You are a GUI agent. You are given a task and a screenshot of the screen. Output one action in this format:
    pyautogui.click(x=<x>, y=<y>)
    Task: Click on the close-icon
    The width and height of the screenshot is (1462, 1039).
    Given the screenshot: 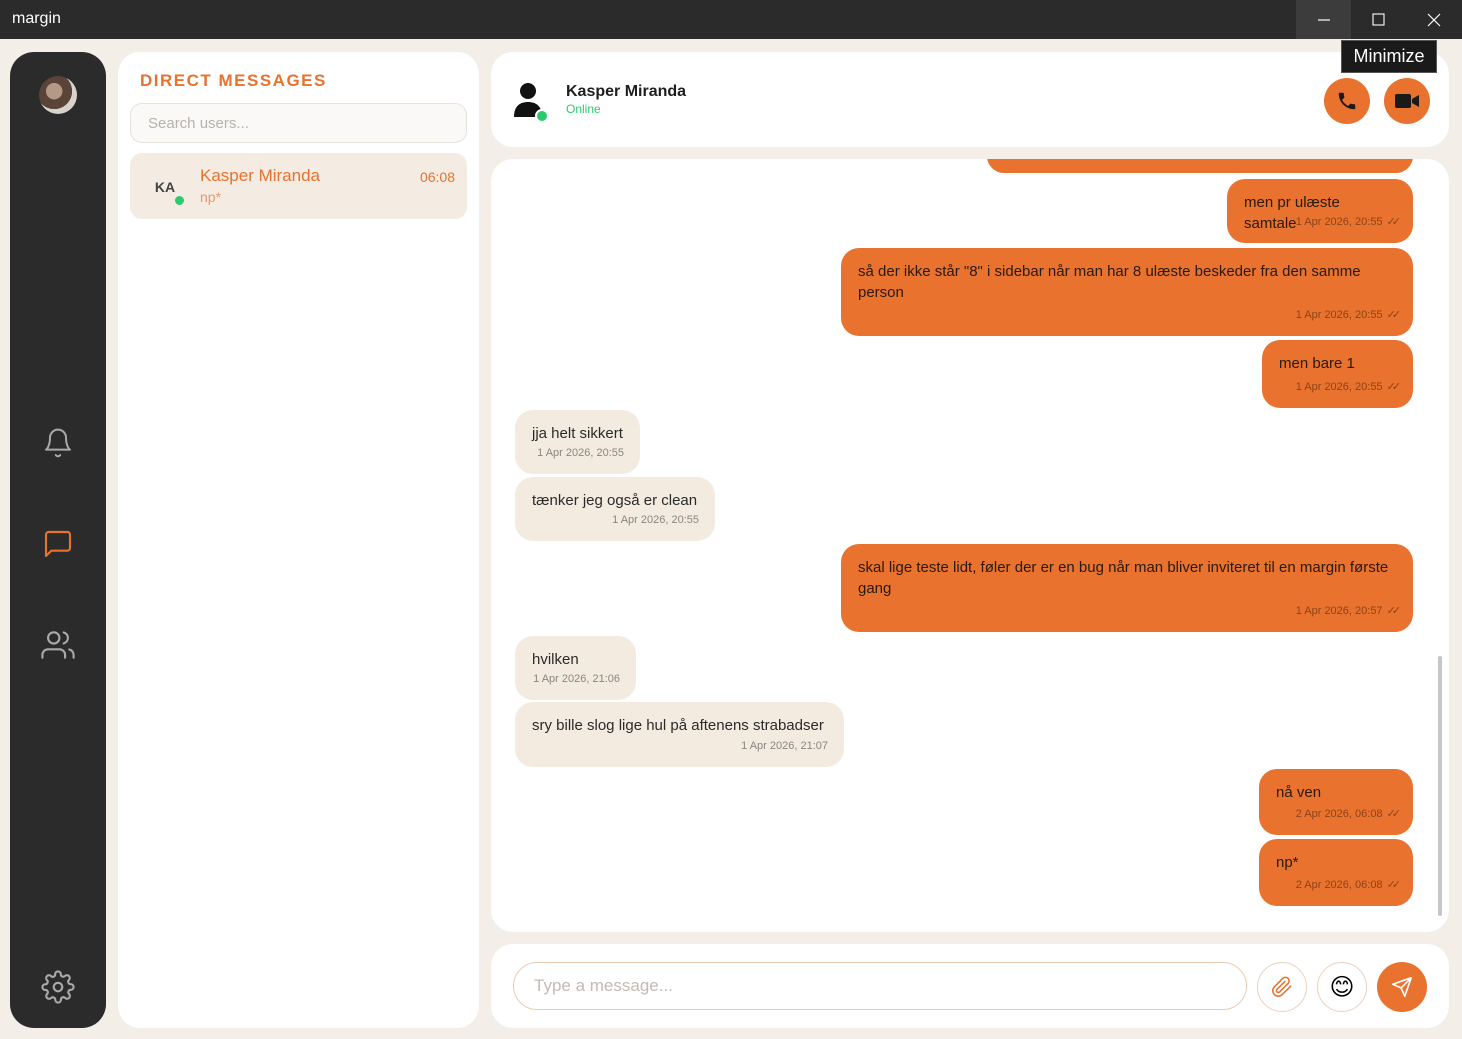 What is the action you would take?
    pyautogui.click(x=1433, y=19)
    